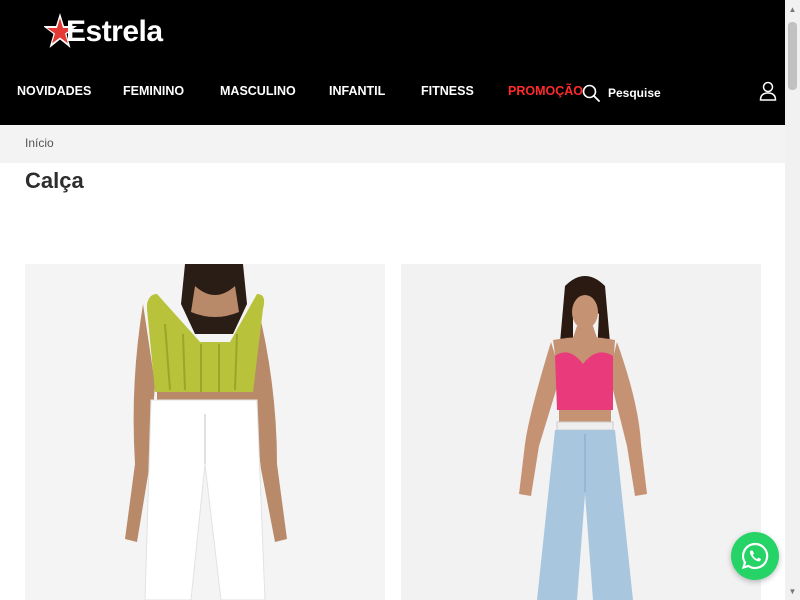 This screenshot has height=600, width=800. I want to click on scroll-down-arrow-icon: ▼, so click(792, 591).